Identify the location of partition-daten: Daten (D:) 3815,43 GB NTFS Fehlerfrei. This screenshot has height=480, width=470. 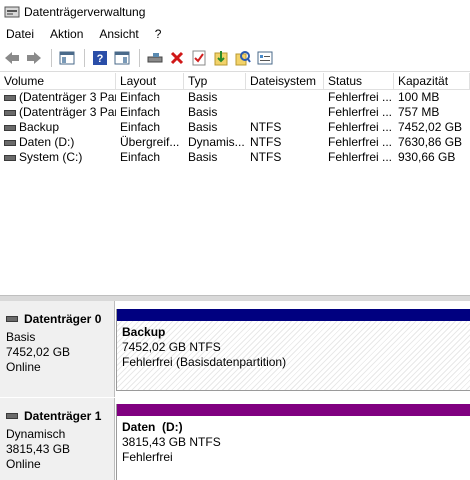
(293, 442).